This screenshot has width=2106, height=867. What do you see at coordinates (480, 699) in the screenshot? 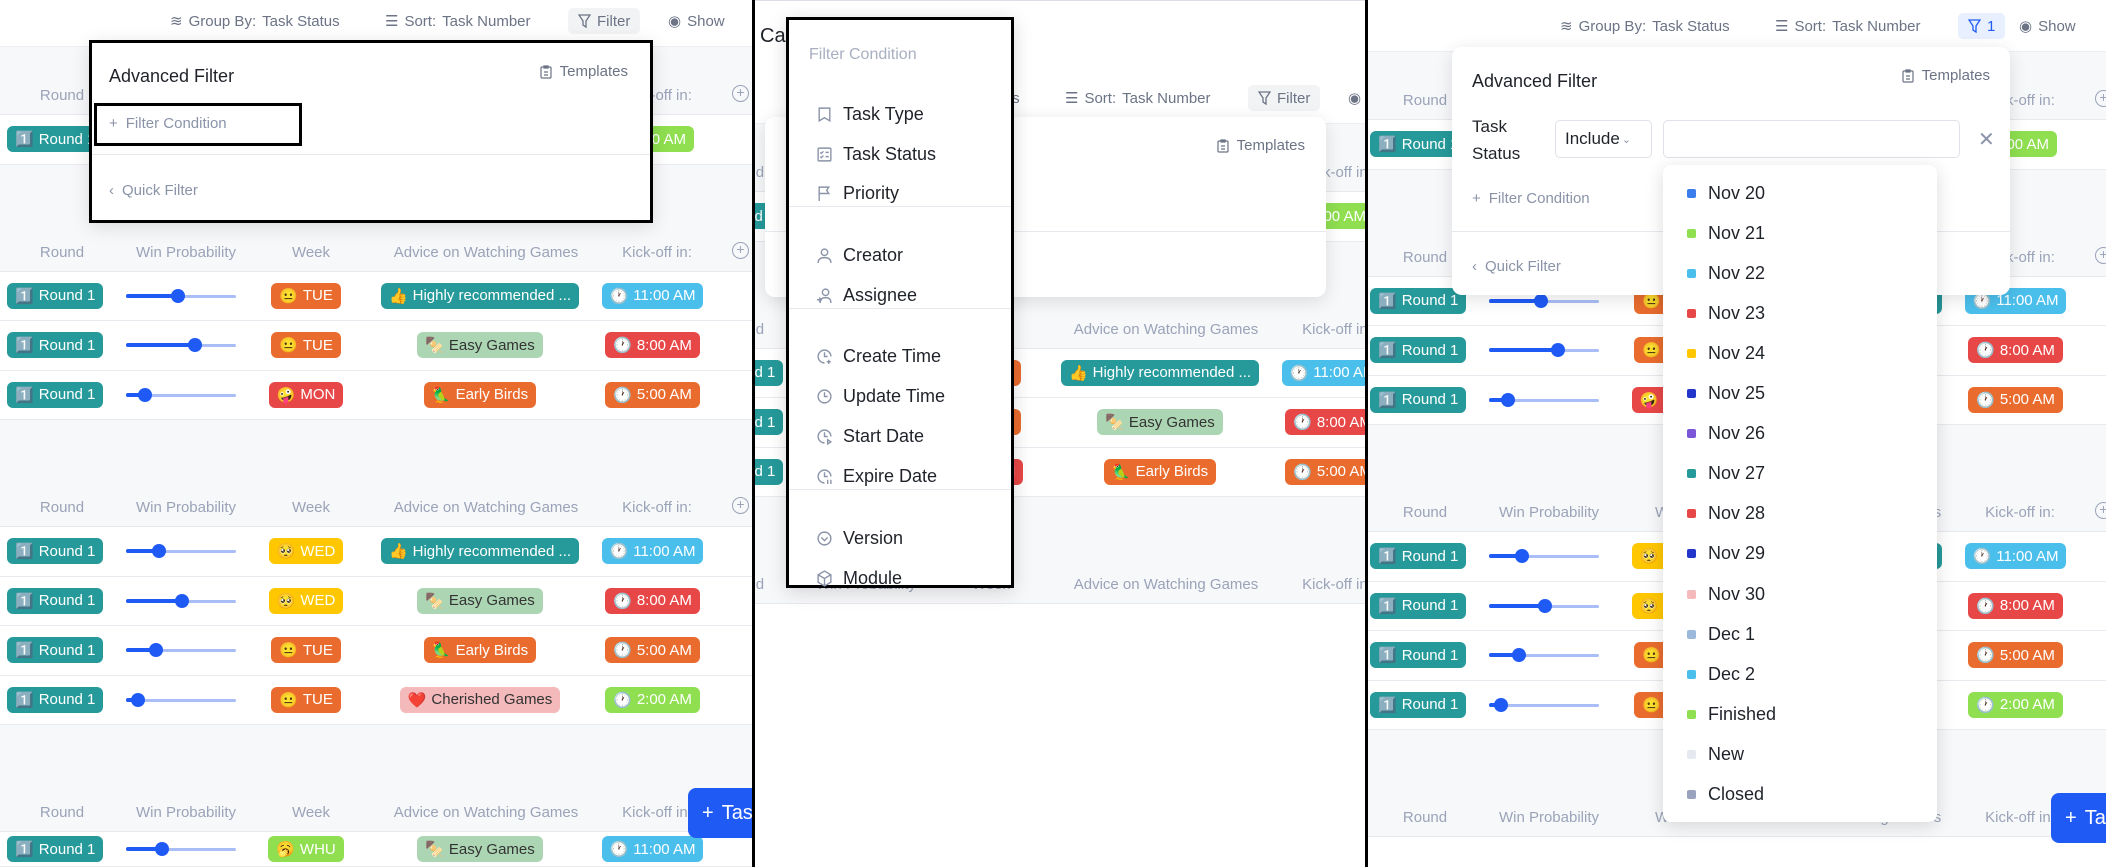
I see `advice-badge: ❤️Cherished Games` at bounding box center [480, 699].